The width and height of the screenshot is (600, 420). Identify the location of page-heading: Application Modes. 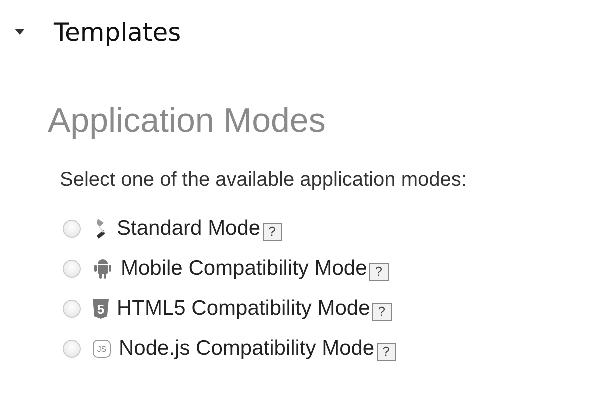
(187, 121).